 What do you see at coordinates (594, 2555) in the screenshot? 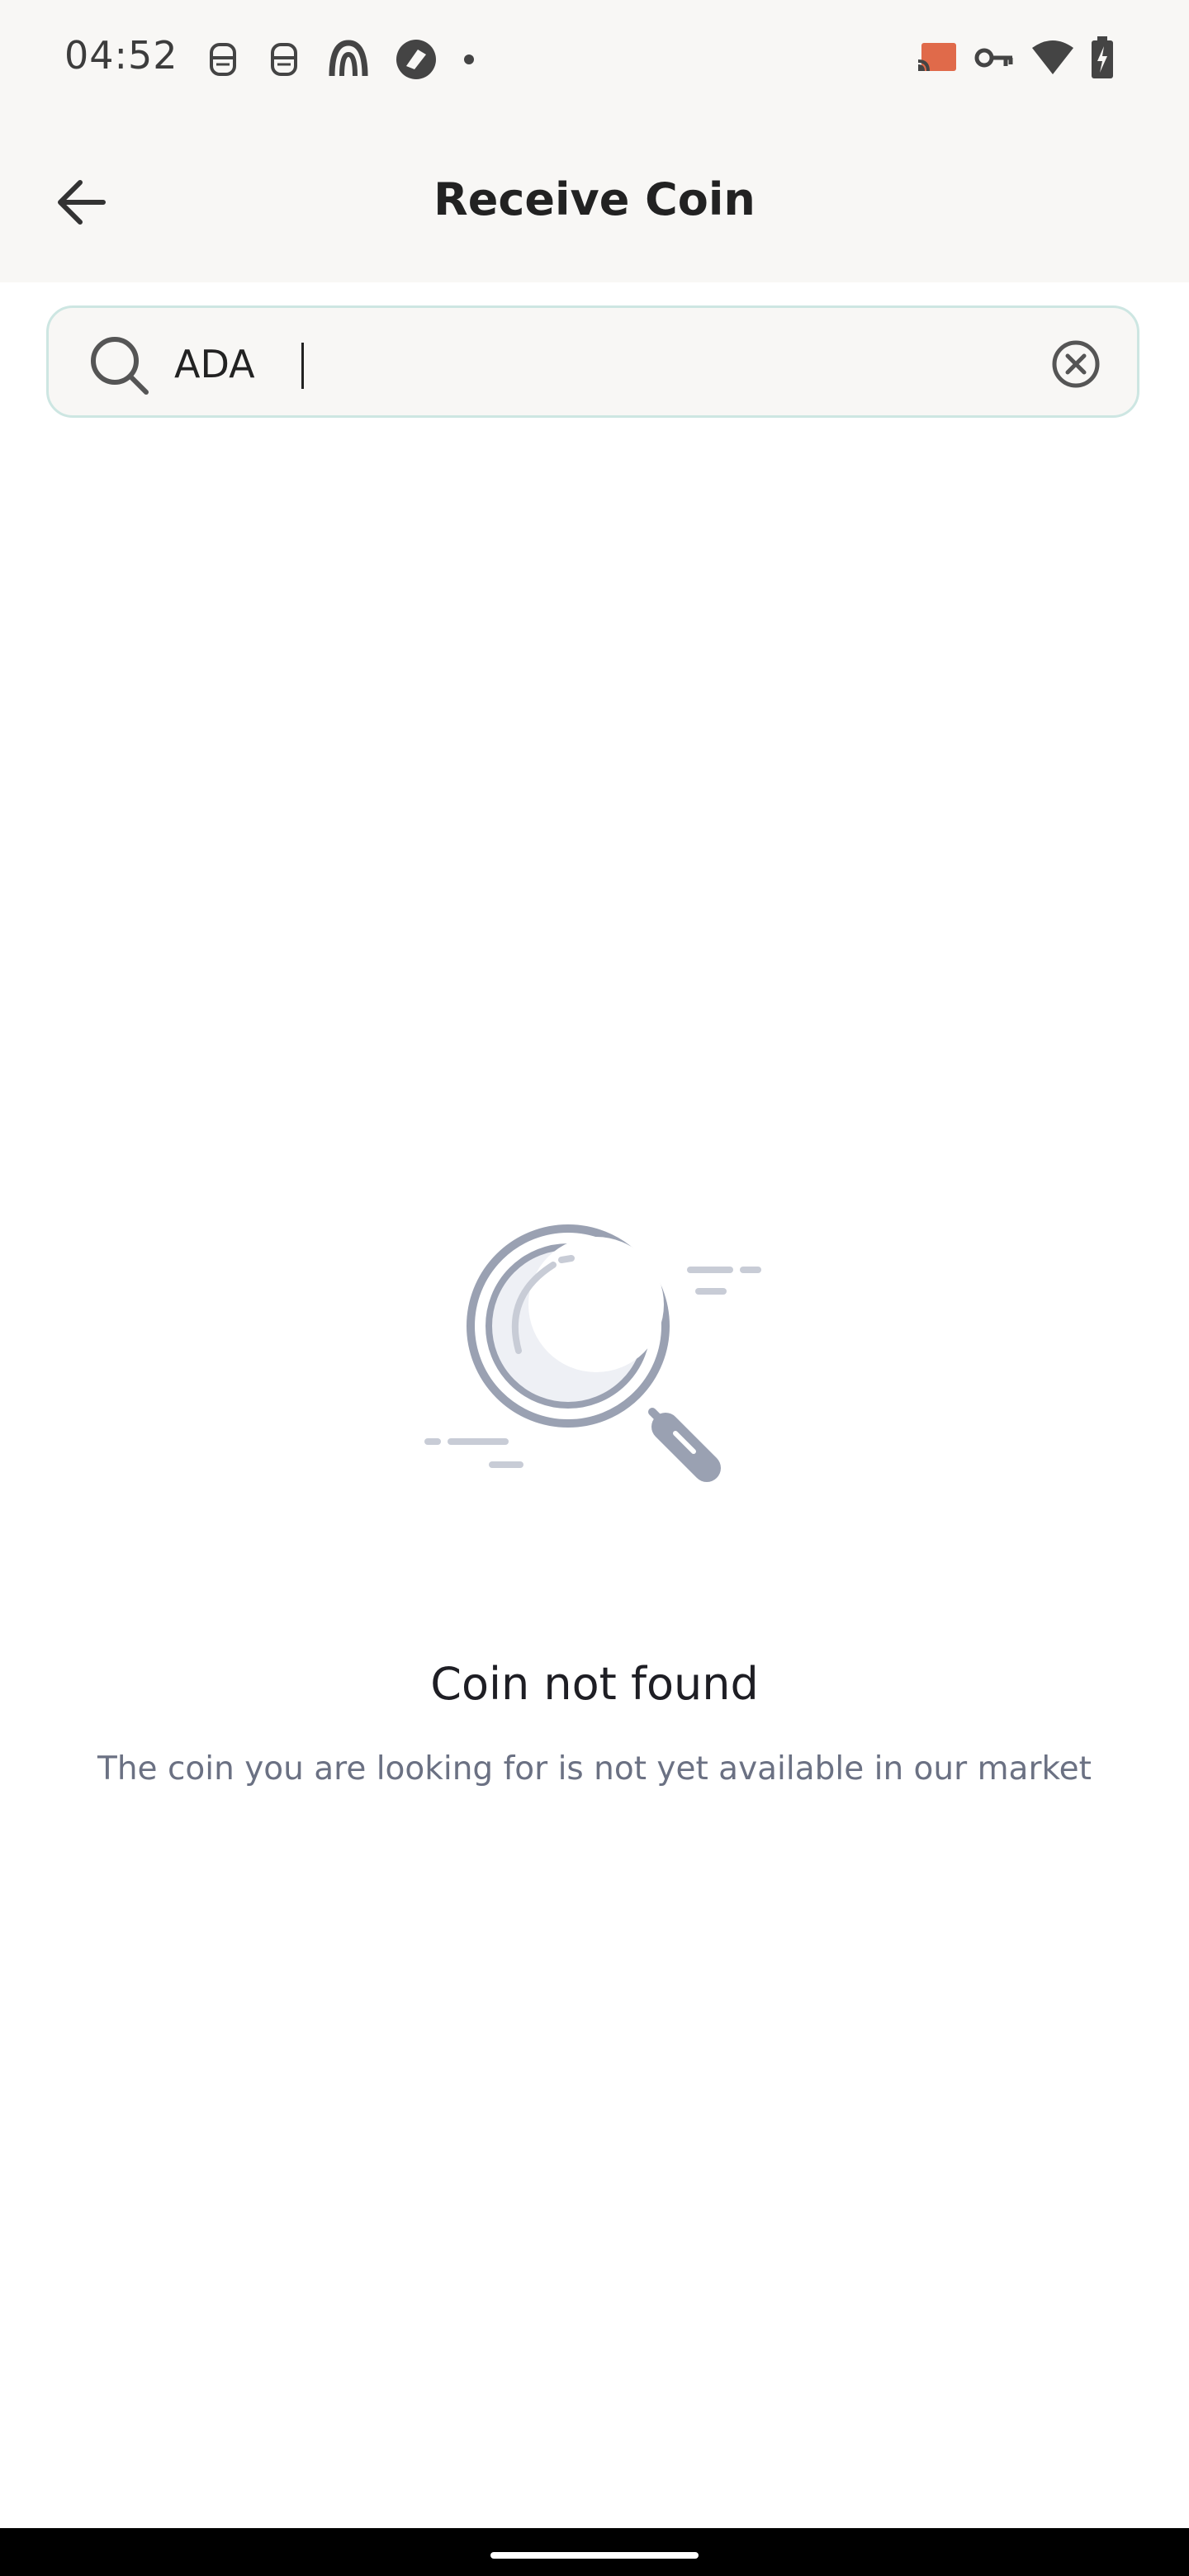
I see `home-indicator` at bounding box center [594, 2555].